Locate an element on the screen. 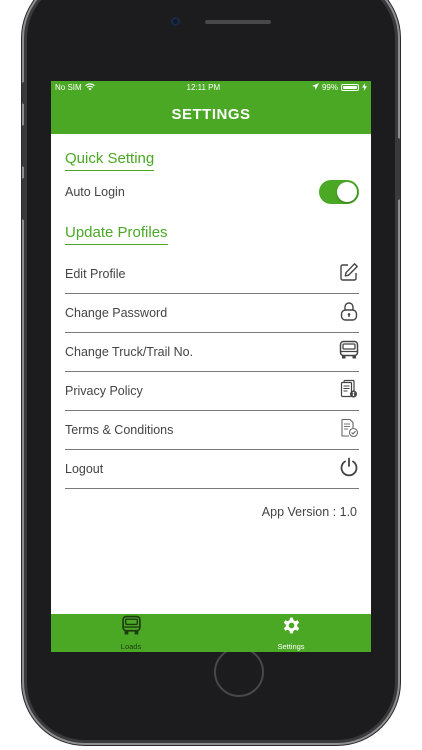 This screenshot has height=750, width=422. earpiece-speaker is located at coordinates (238, 22).